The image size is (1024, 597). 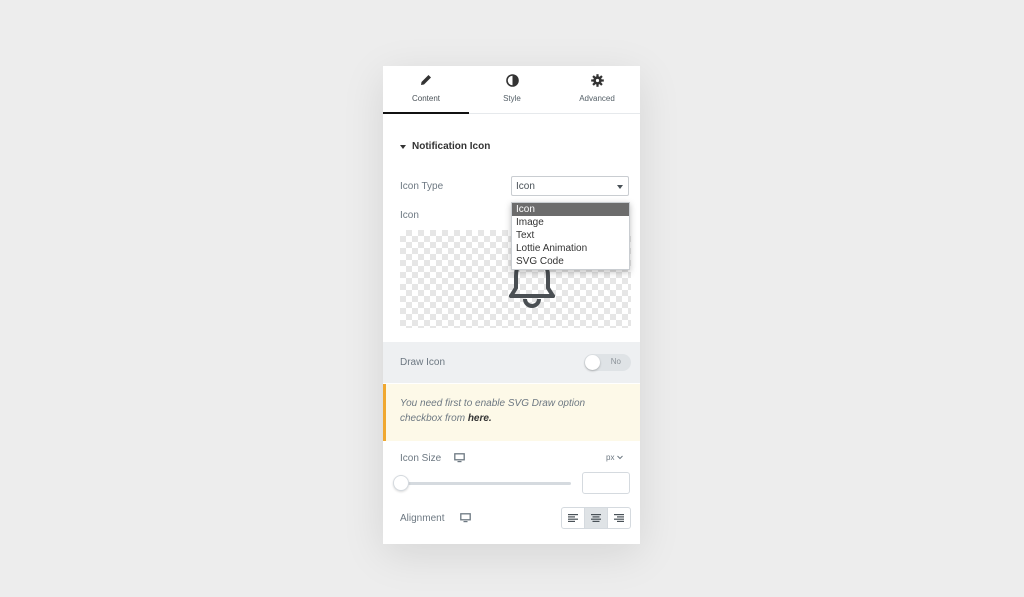 What do you see at coordinates (610, 457) in the screenshot?
I see `unit-value: px` at bounding box center [610, 457].